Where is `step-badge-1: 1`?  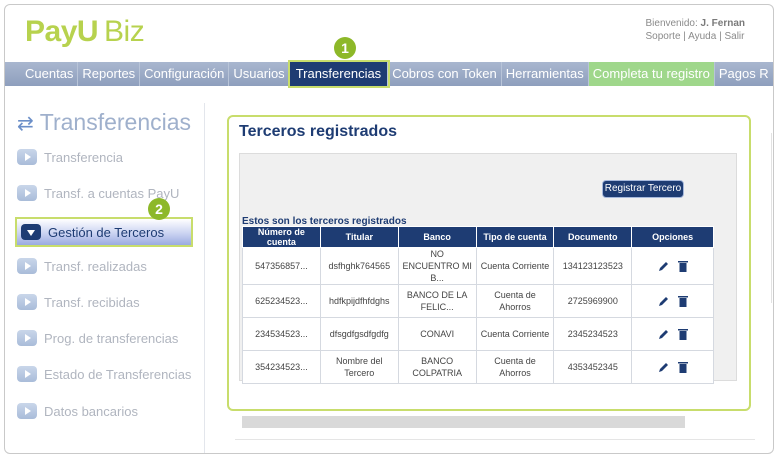 step-badge-1: 1 is located at coordinates (345, 48).